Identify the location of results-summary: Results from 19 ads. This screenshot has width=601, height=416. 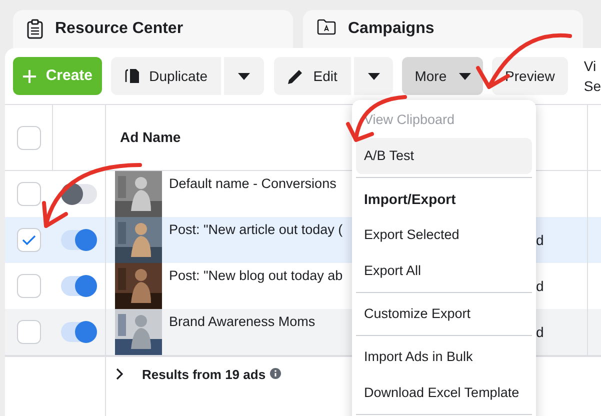
(204, 375).